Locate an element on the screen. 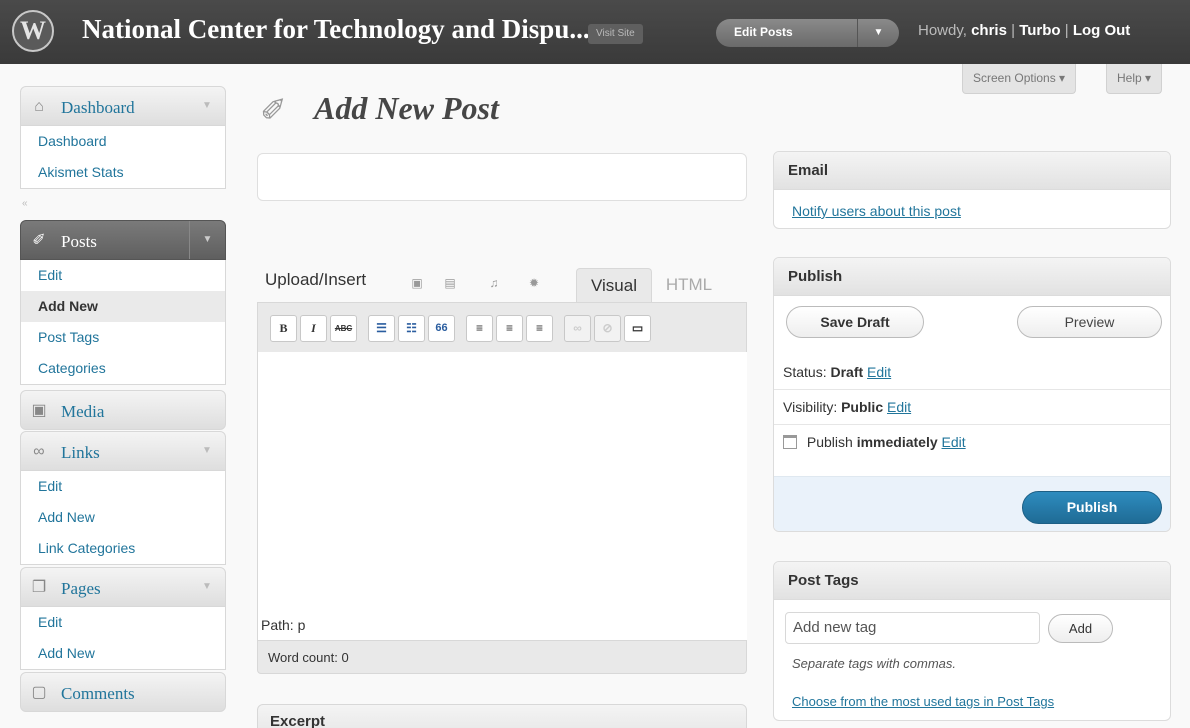 Image resolution: width=1190 pixels, height=728 pixels. submenu-pages: Edit Add New is located at coordinates (123, 638).